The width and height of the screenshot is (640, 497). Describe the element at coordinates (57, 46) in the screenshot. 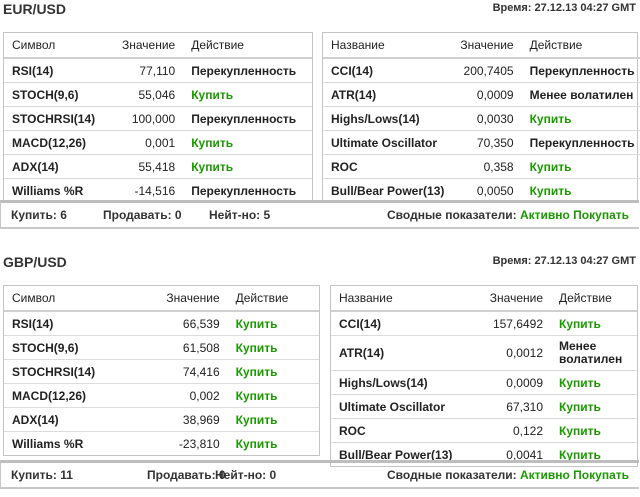

I see `header-name: Символ` at that location.